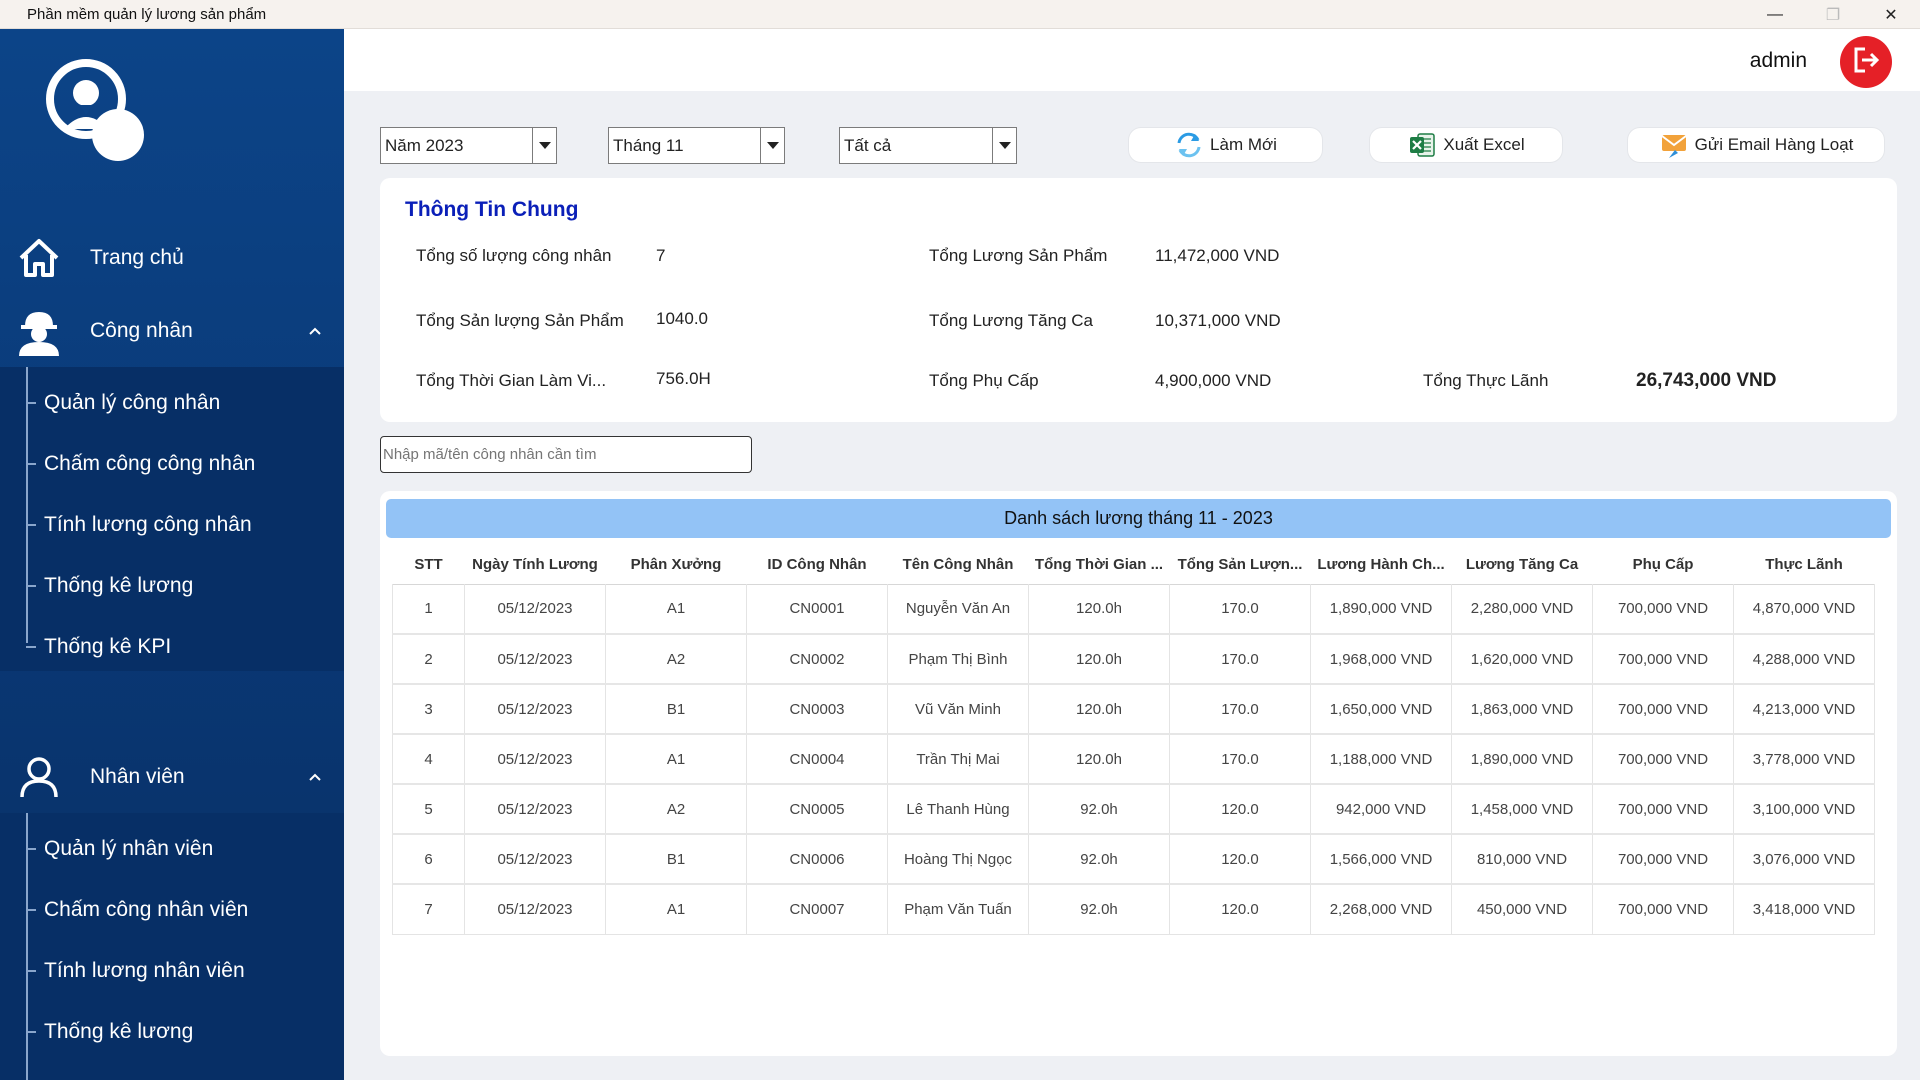 This screenshot has width=1920, height=1080. Describe the element at coordinates (958, 759) in the screenshot. I see `table-cell: Trần Thị Mai` at that location.